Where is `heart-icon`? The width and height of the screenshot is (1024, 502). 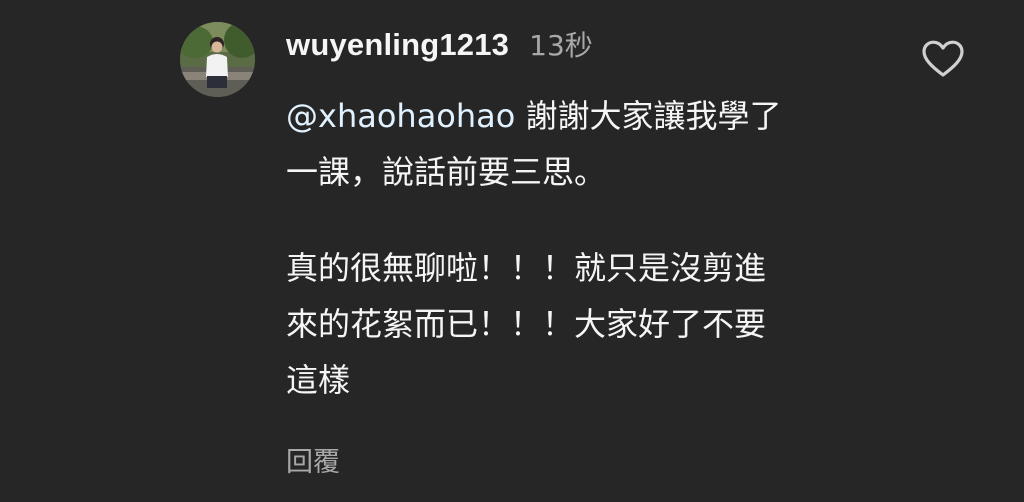 heart-icon is located at coordinates (943, 58).